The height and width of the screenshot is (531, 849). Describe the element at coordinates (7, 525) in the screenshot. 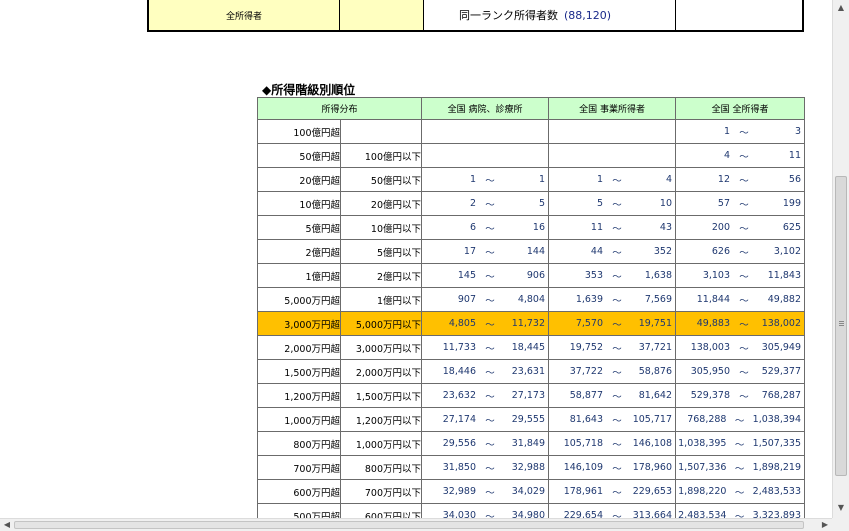

I see `scroll-left-arrow-icon: ◀` at that location.